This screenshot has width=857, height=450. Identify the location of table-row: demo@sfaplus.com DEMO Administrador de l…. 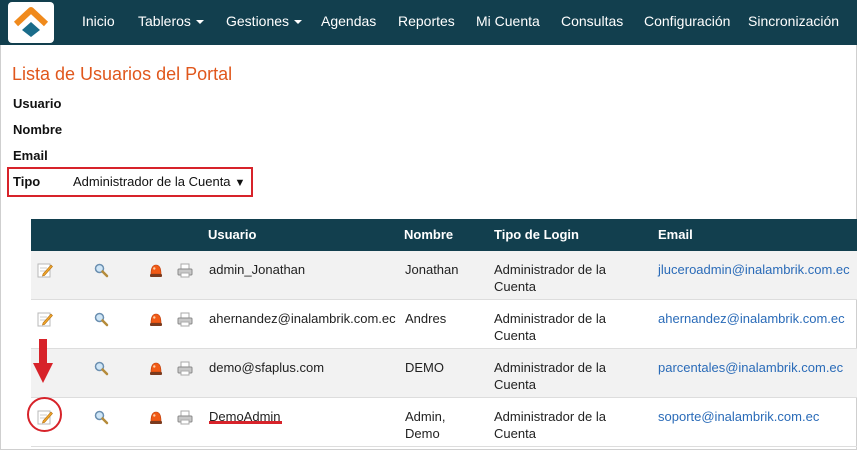
(444, 373).